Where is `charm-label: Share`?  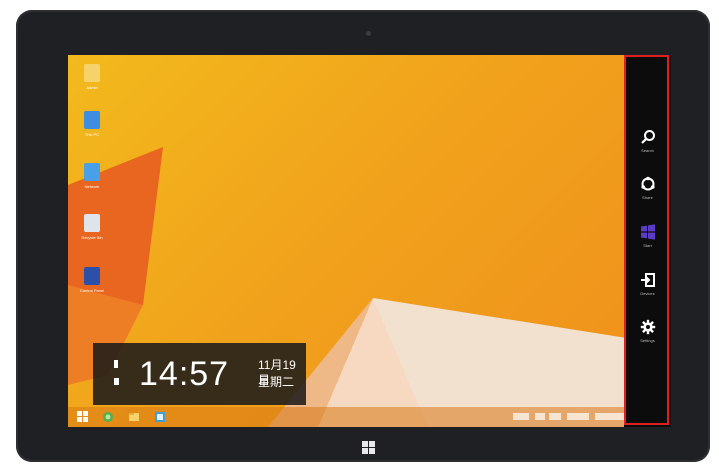 charm-label: Share is located at coordinates (647, 197).